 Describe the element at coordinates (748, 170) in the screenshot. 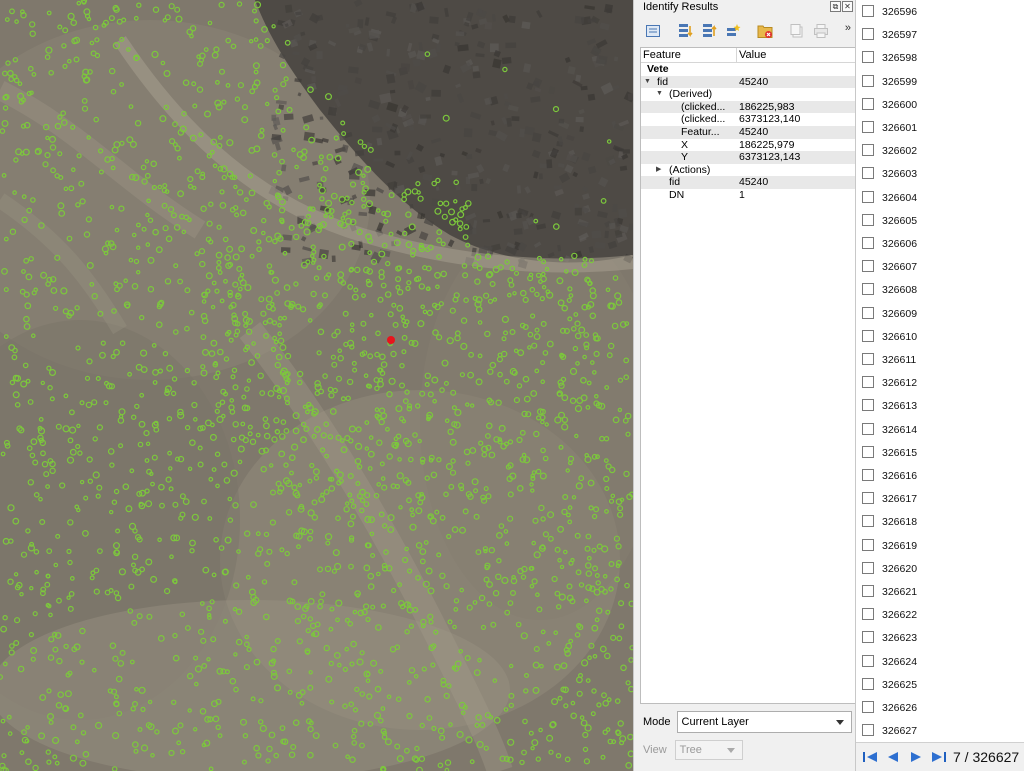

I see `tree-row: ▶ (Actions)` at that location.